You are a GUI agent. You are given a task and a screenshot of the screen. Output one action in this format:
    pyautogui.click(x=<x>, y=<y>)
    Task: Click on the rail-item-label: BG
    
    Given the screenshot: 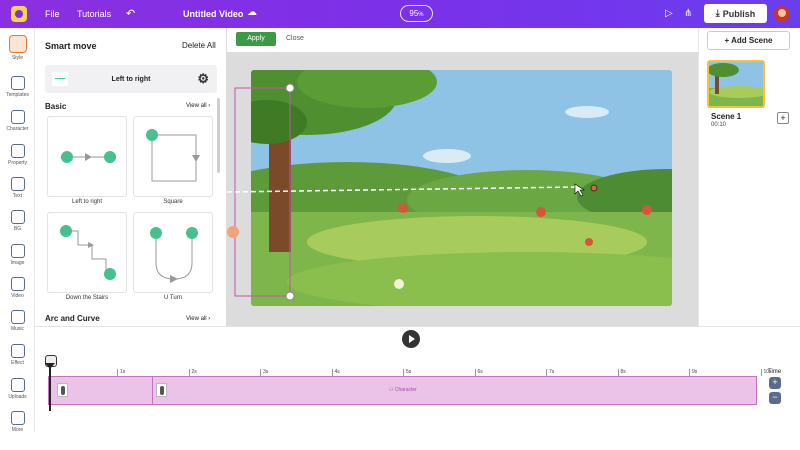 What is the action you would take?
    pyautogui.click(x=17, y=229)
    